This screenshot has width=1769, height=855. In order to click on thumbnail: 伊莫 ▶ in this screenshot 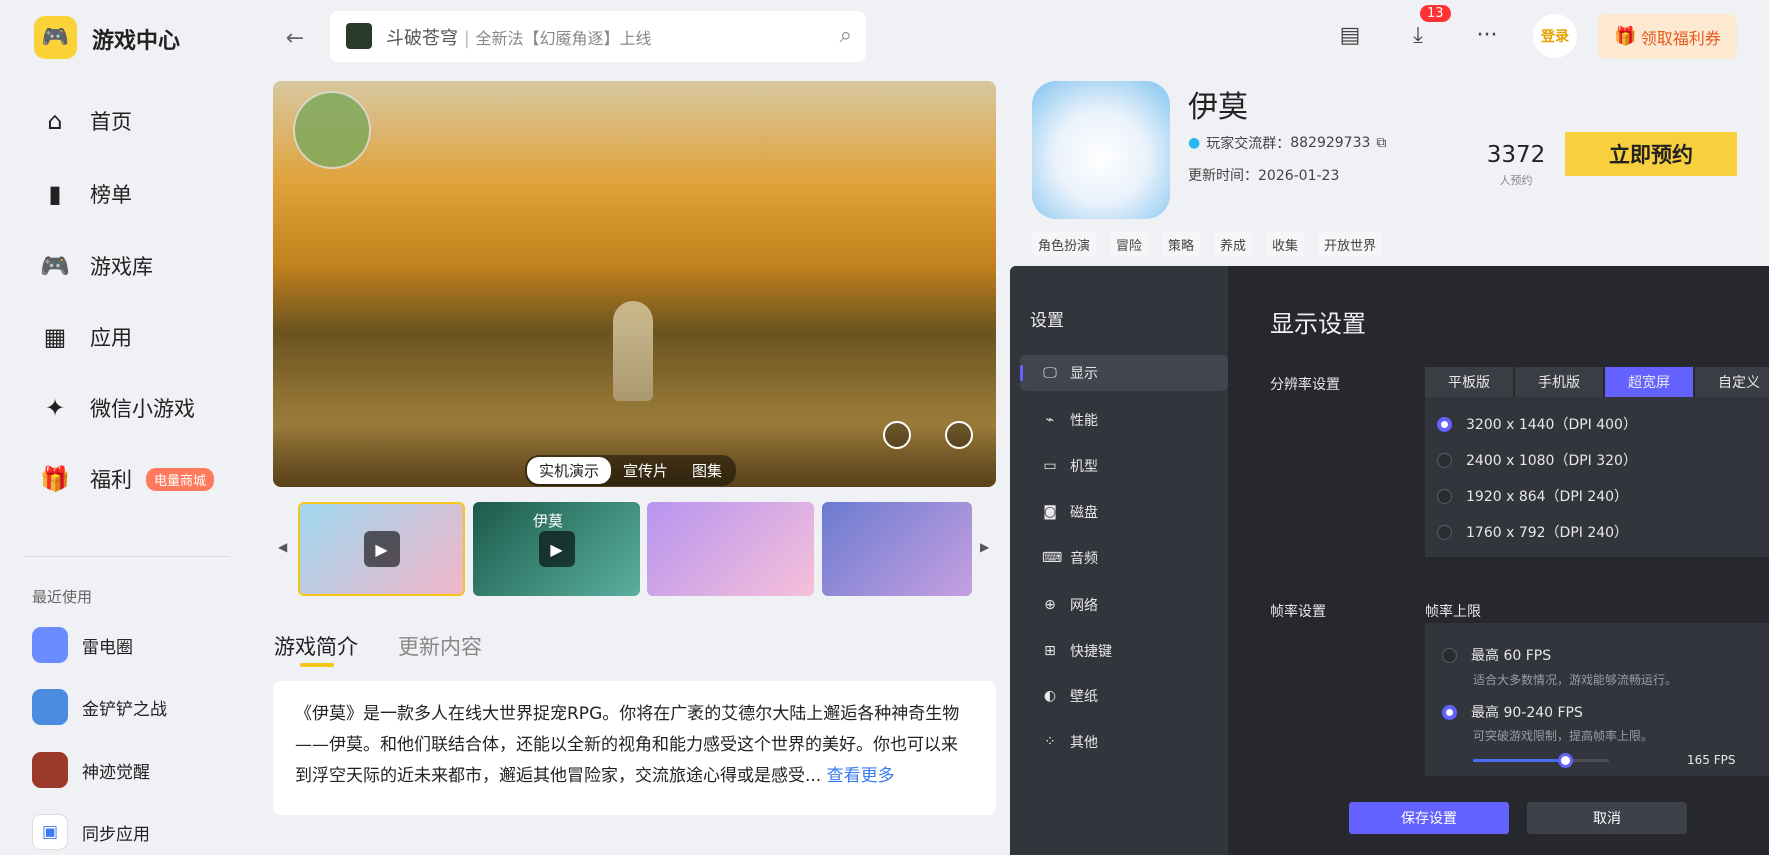, I will do `click(556, 549)`.